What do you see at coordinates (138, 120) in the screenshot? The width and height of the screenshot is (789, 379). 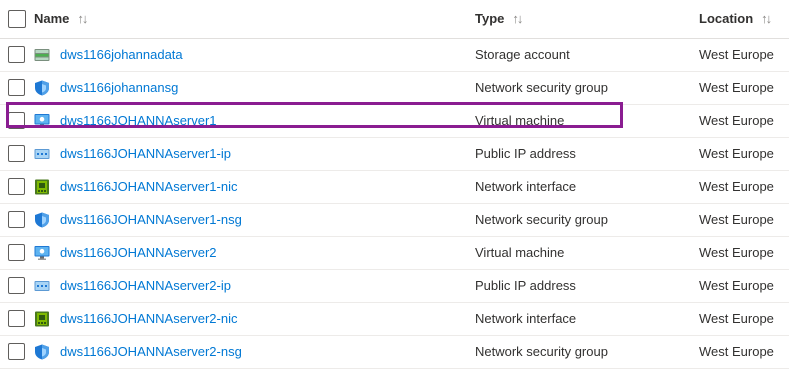 I see `resource-name-link: dws1166JOHANNAserver1` at bounding box center [138, 120].